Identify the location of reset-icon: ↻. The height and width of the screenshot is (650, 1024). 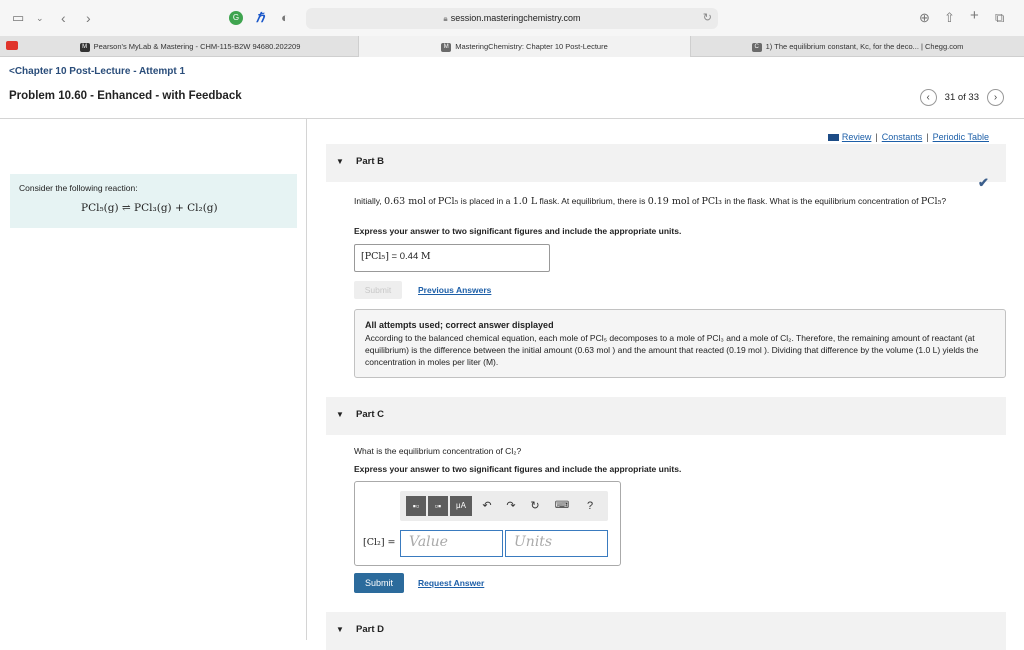
(535, 506).